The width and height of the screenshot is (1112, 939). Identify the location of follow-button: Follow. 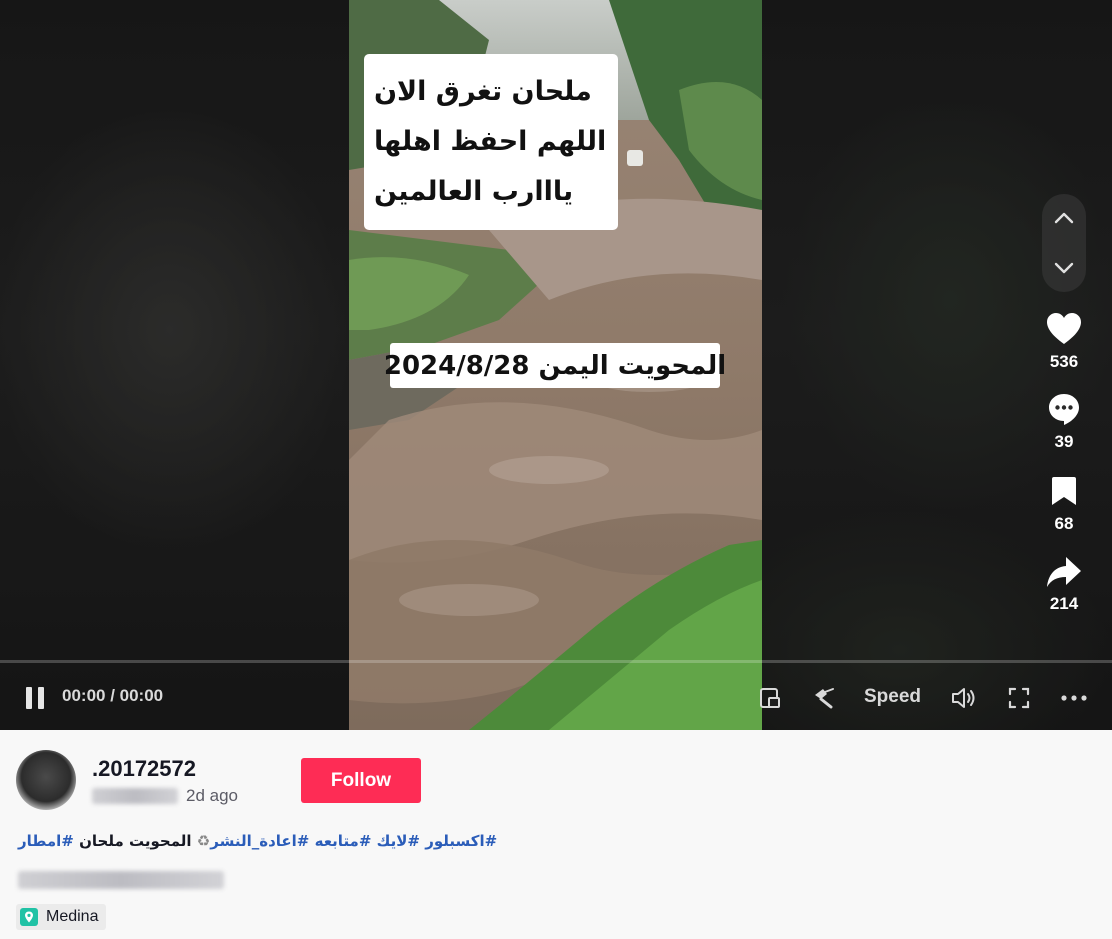
(361, 780).